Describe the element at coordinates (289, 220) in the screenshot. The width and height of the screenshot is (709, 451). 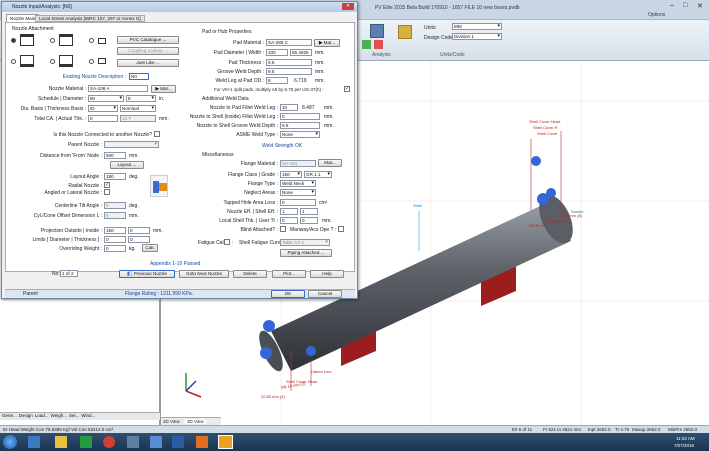
I see `local-shell-thk-input: 0` at that location.